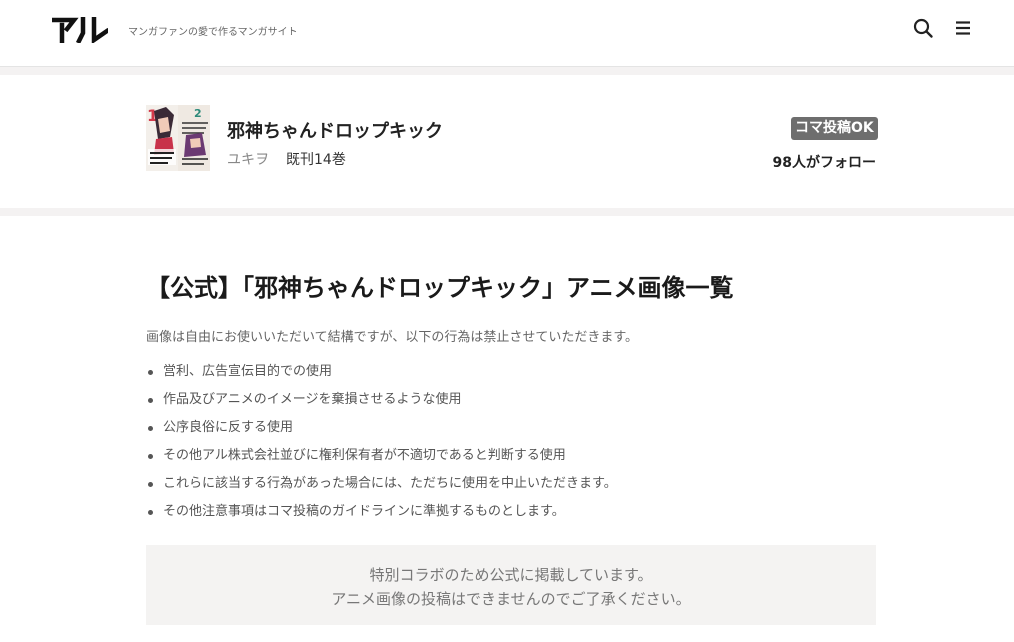  What do you see at coordinates (178, 138) in the screenshot?
I see `manga-cover-image: 1 2` at bounding box center [178, 138].